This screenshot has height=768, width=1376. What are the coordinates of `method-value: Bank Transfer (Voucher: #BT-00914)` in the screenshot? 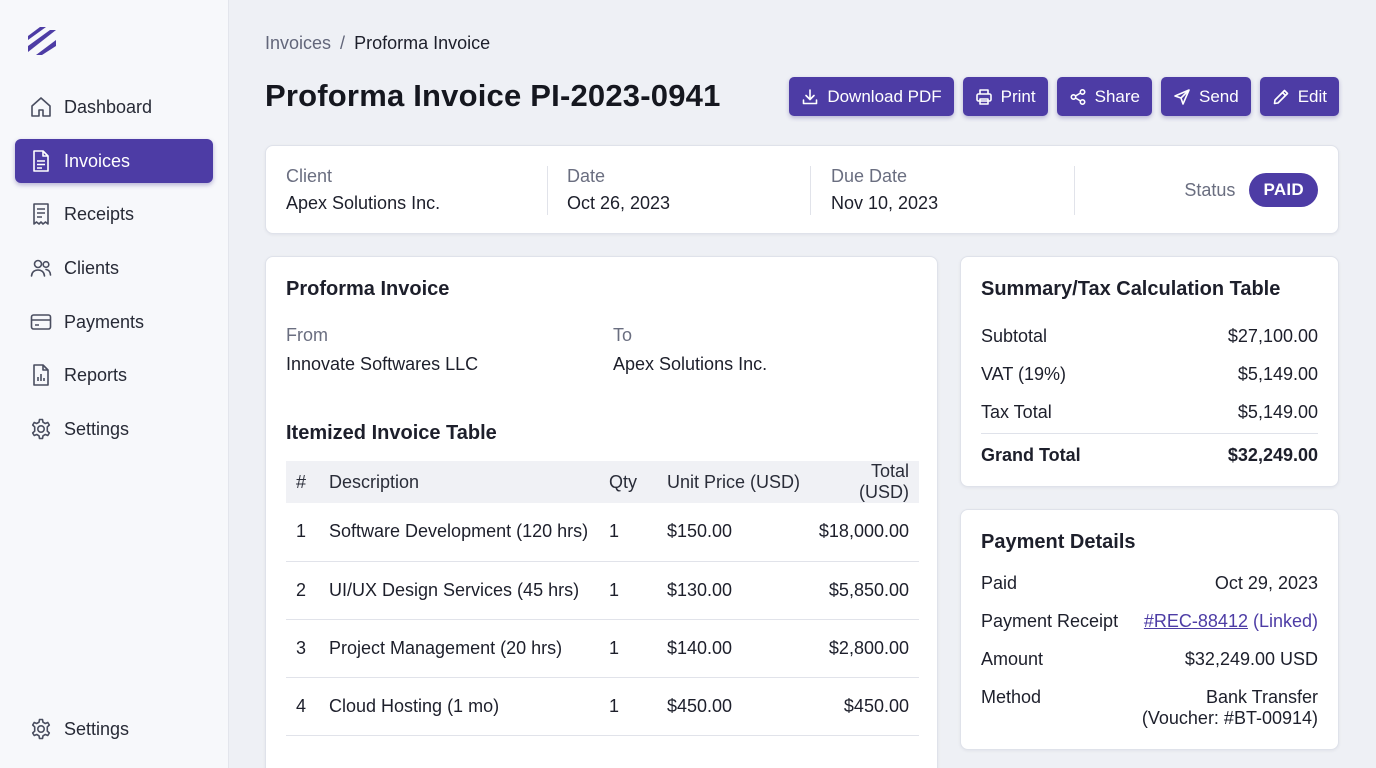 It's located at (1230, 708).